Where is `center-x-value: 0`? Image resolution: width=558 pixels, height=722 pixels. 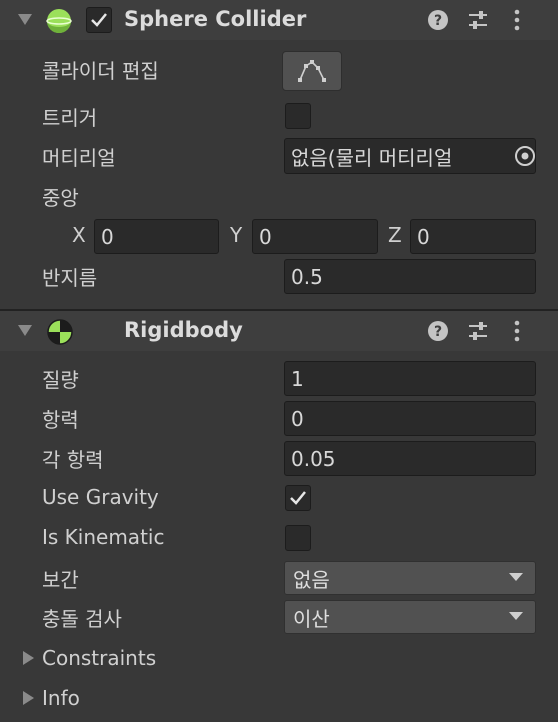 center-x-value: 0 is located at coordinates (107, 236).